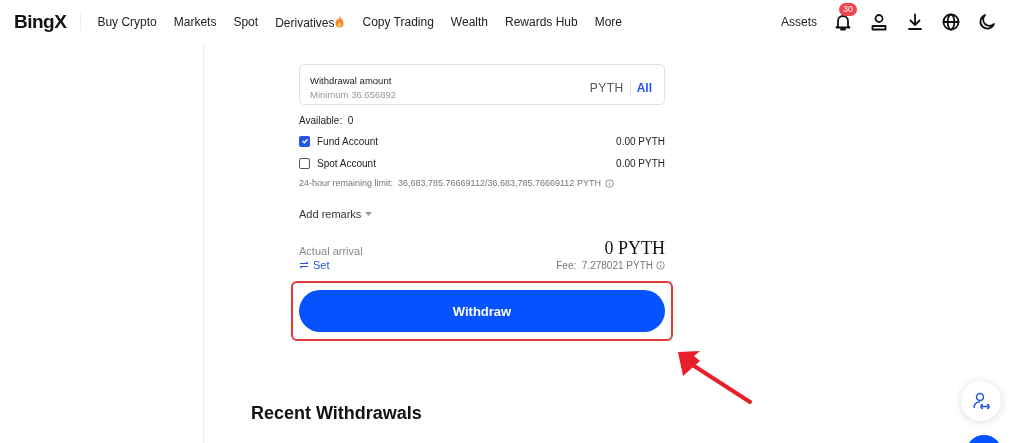 The image size is (1013, 443). Describe the element at coordinates (327, 120) in the screenshot. I see `available-balance: Available: 0` at that location.